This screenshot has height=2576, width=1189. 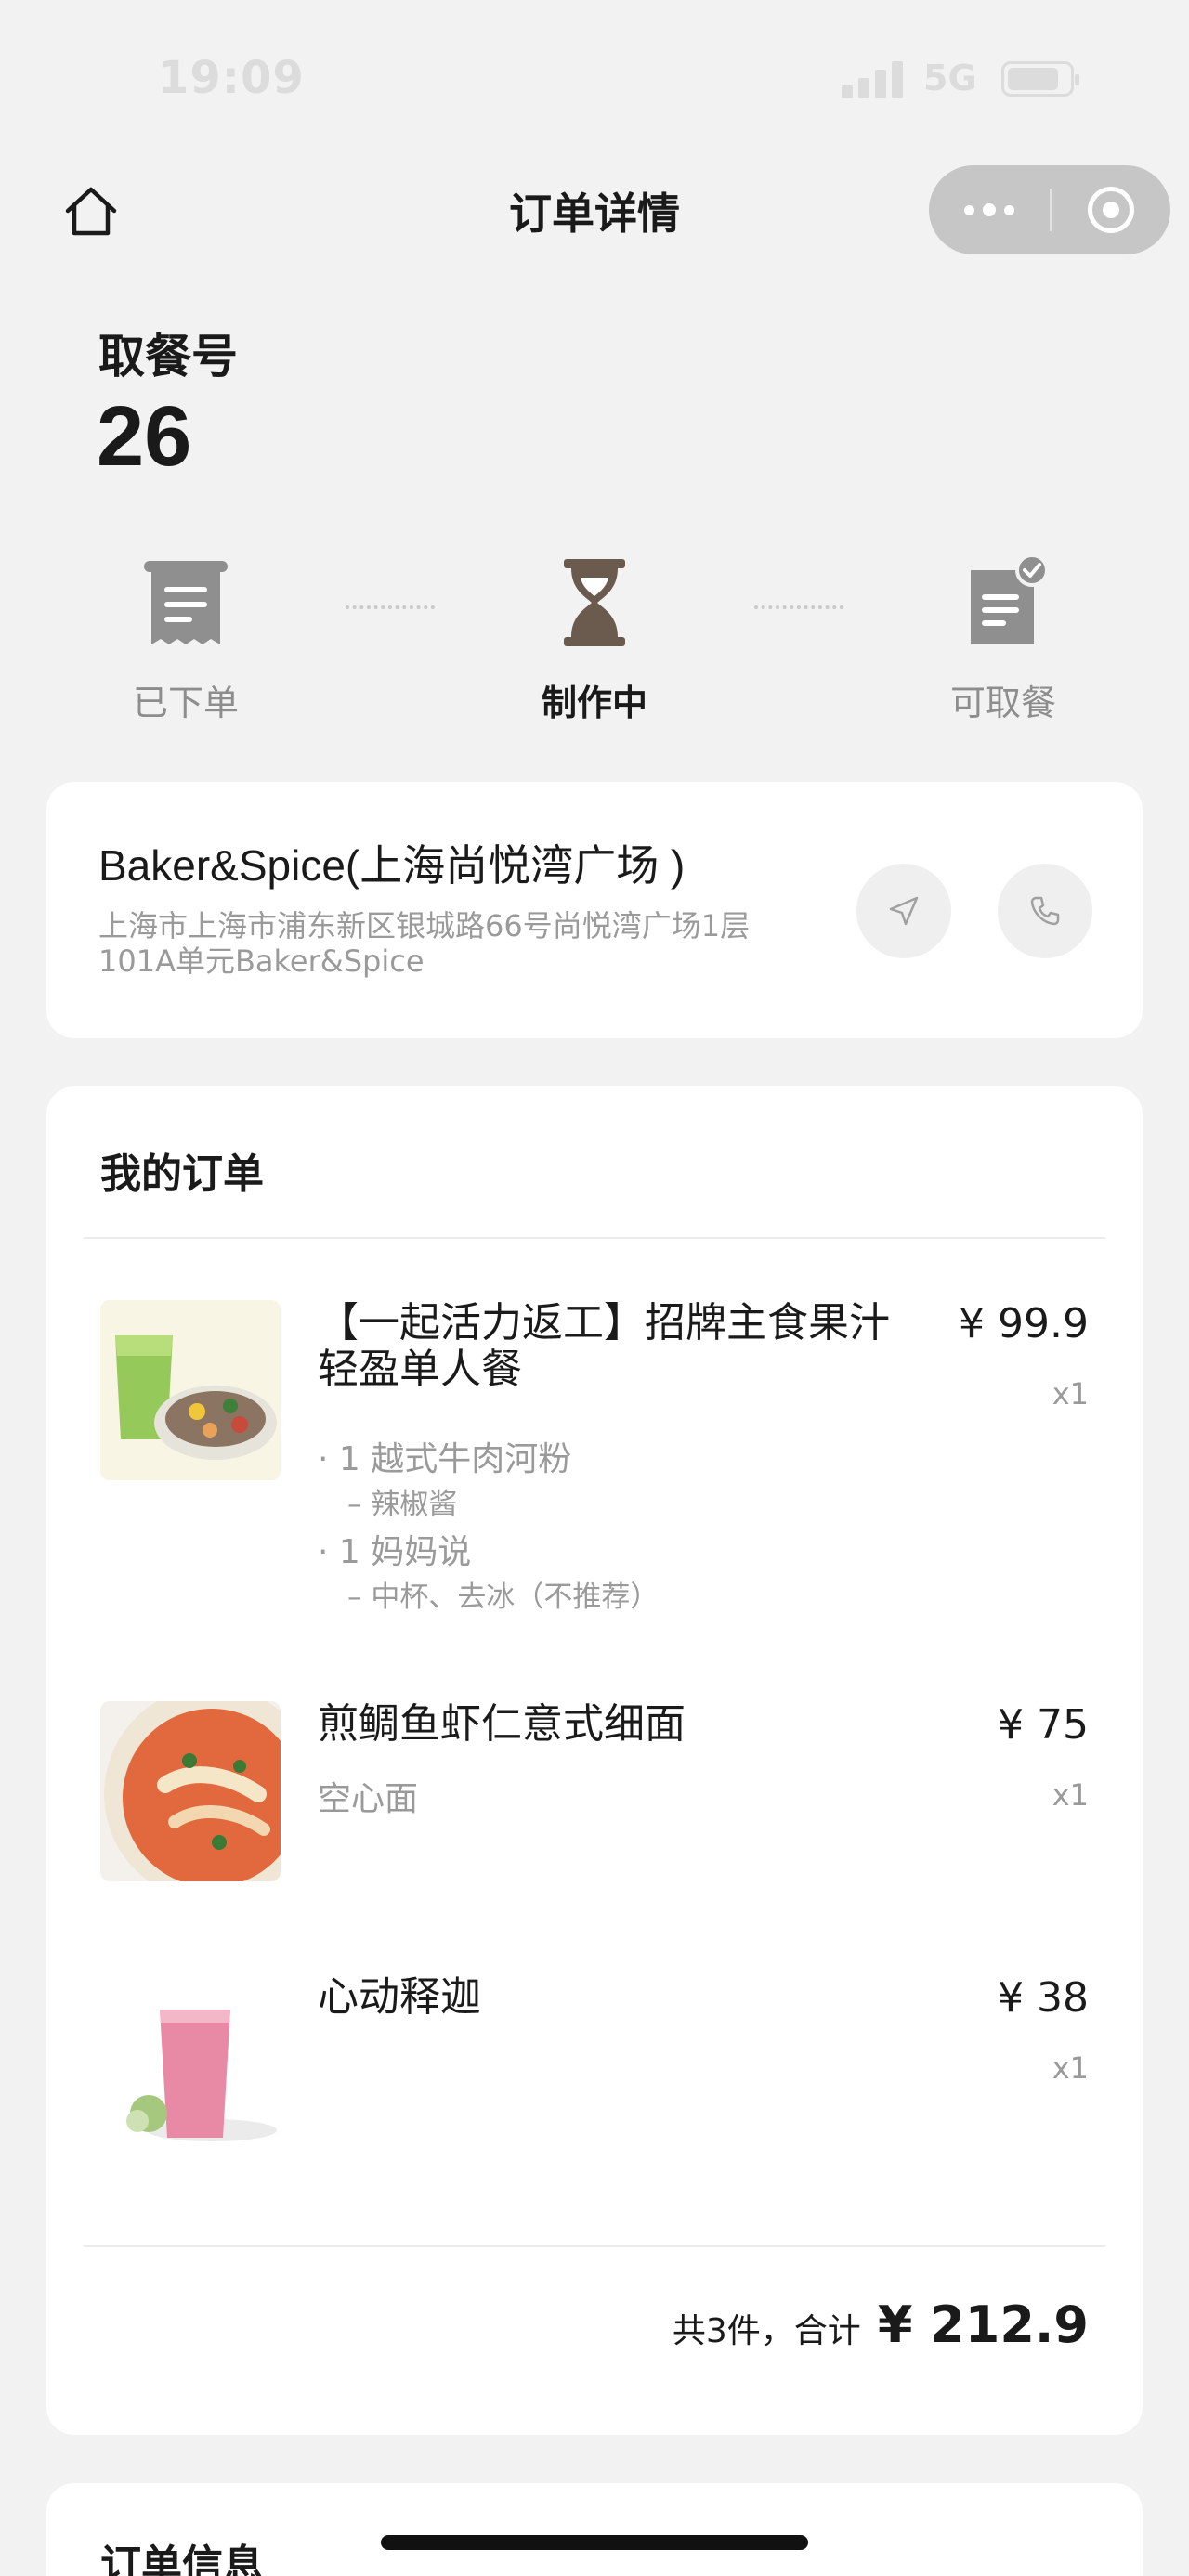 What do you see at coordinates (190, 1390) in the screenshot?
I see `item-image-juice-bowl-set` at bounding box center [190, 1390].